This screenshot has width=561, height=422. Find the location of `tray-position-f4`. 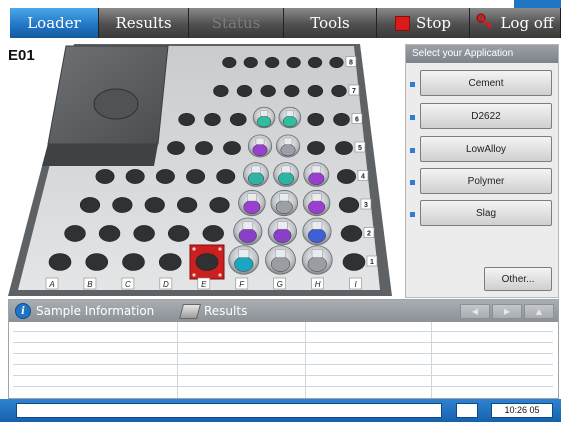

tray-position-f4 is located at coordinates (256, 174).